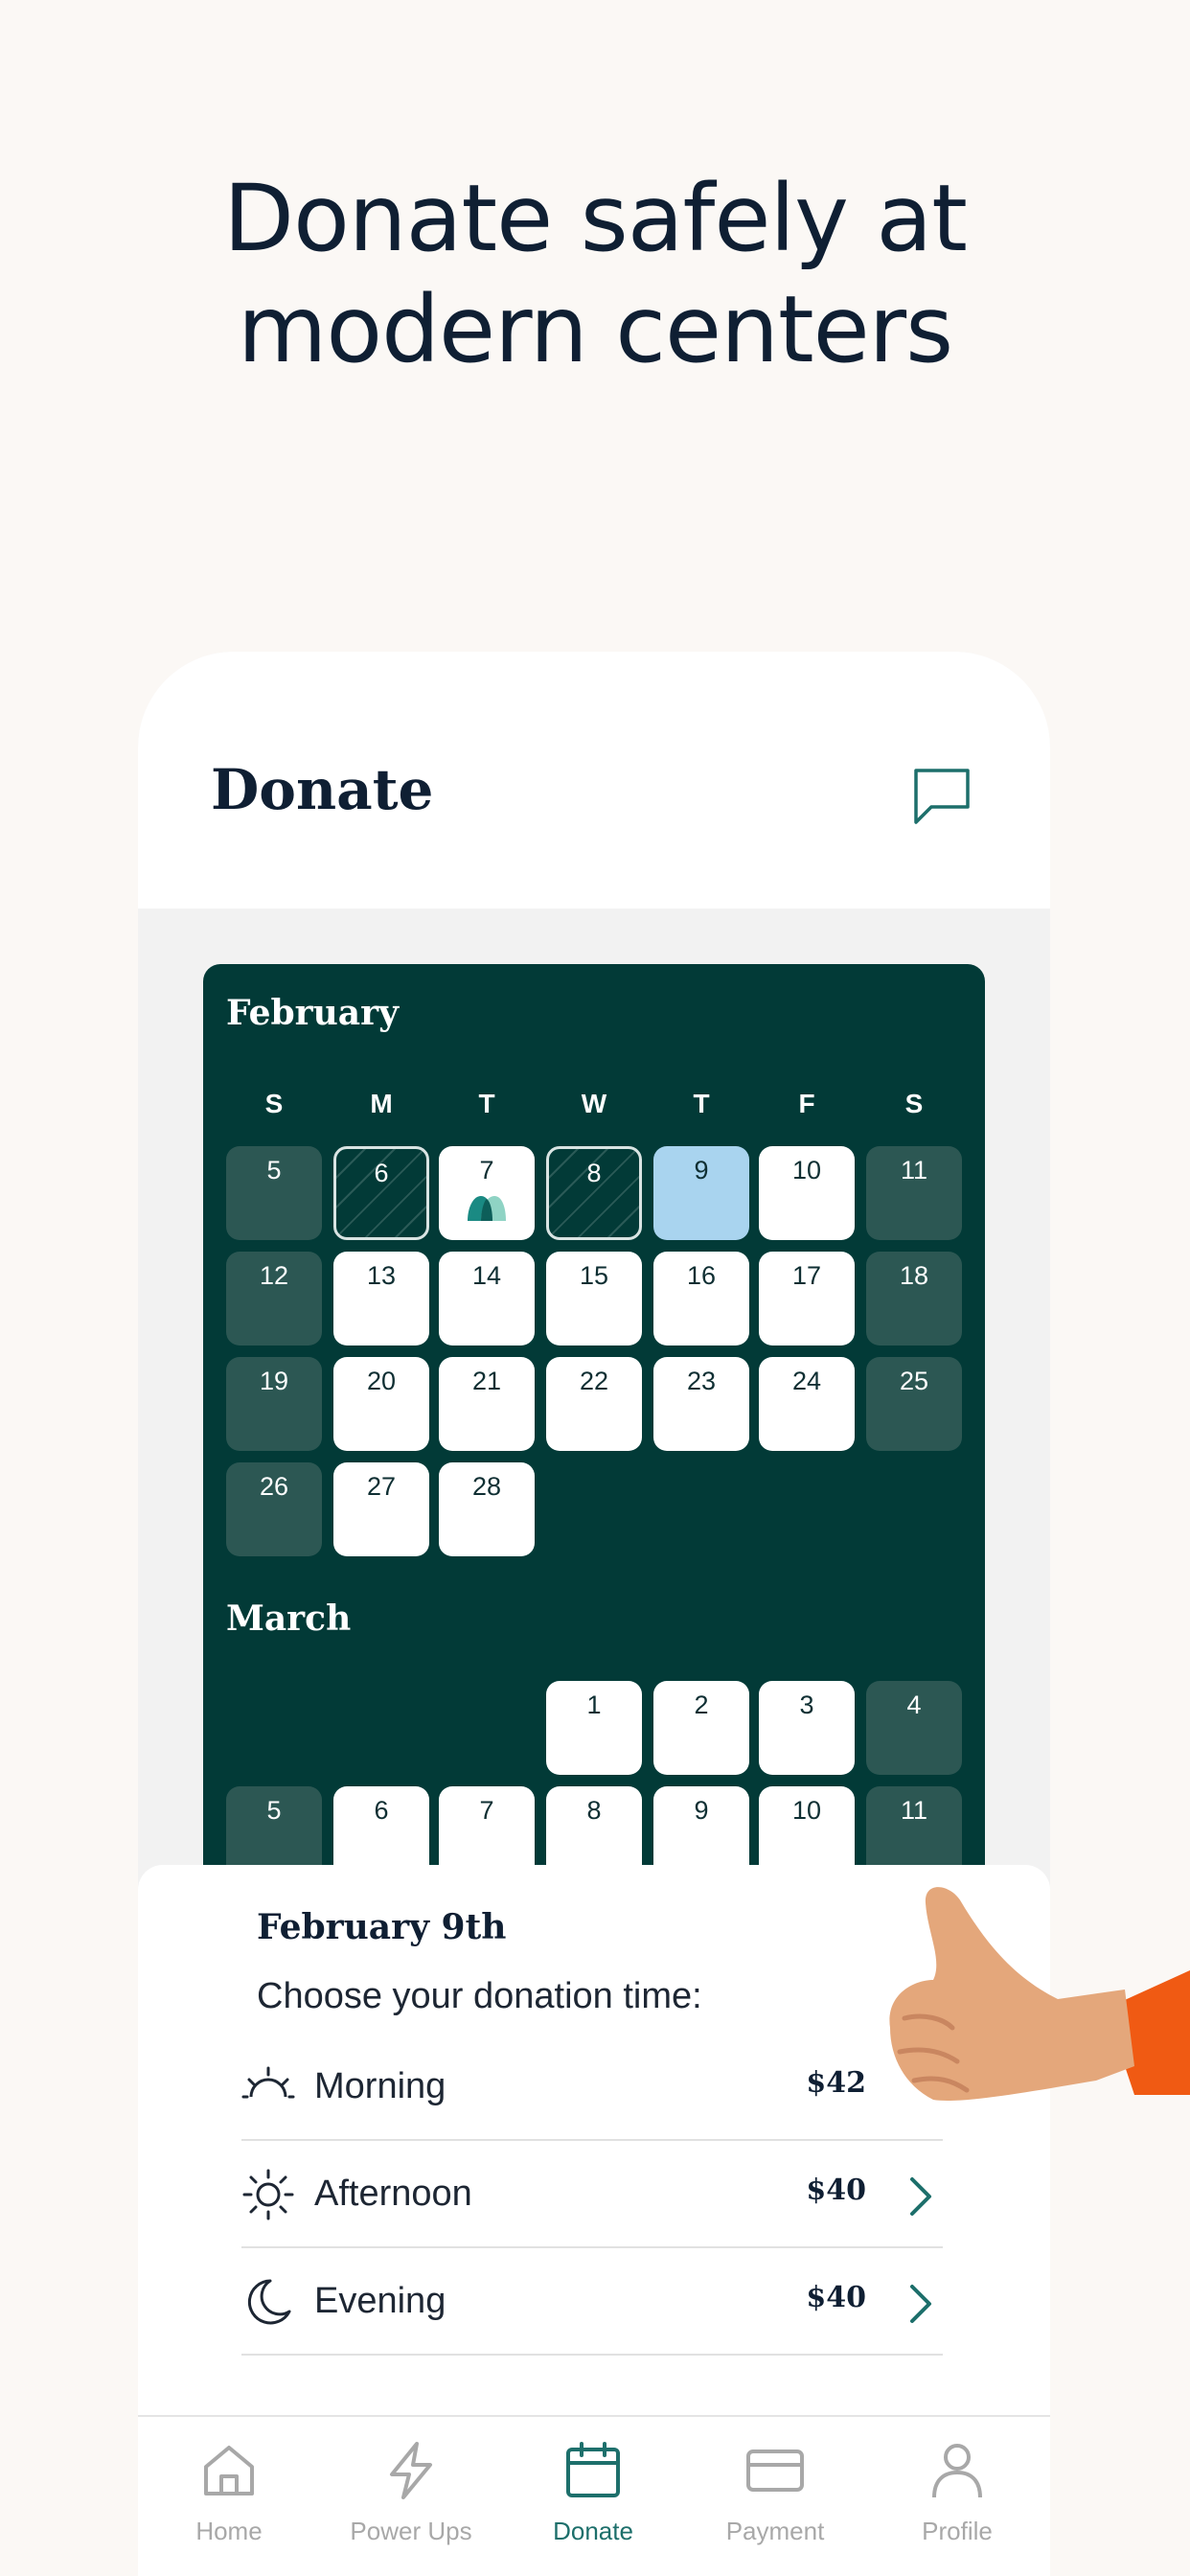 Image resolution: width=1190 pixels, height=2576 pixels. I want to click on tab-label: Profile, so click(958, 2531).